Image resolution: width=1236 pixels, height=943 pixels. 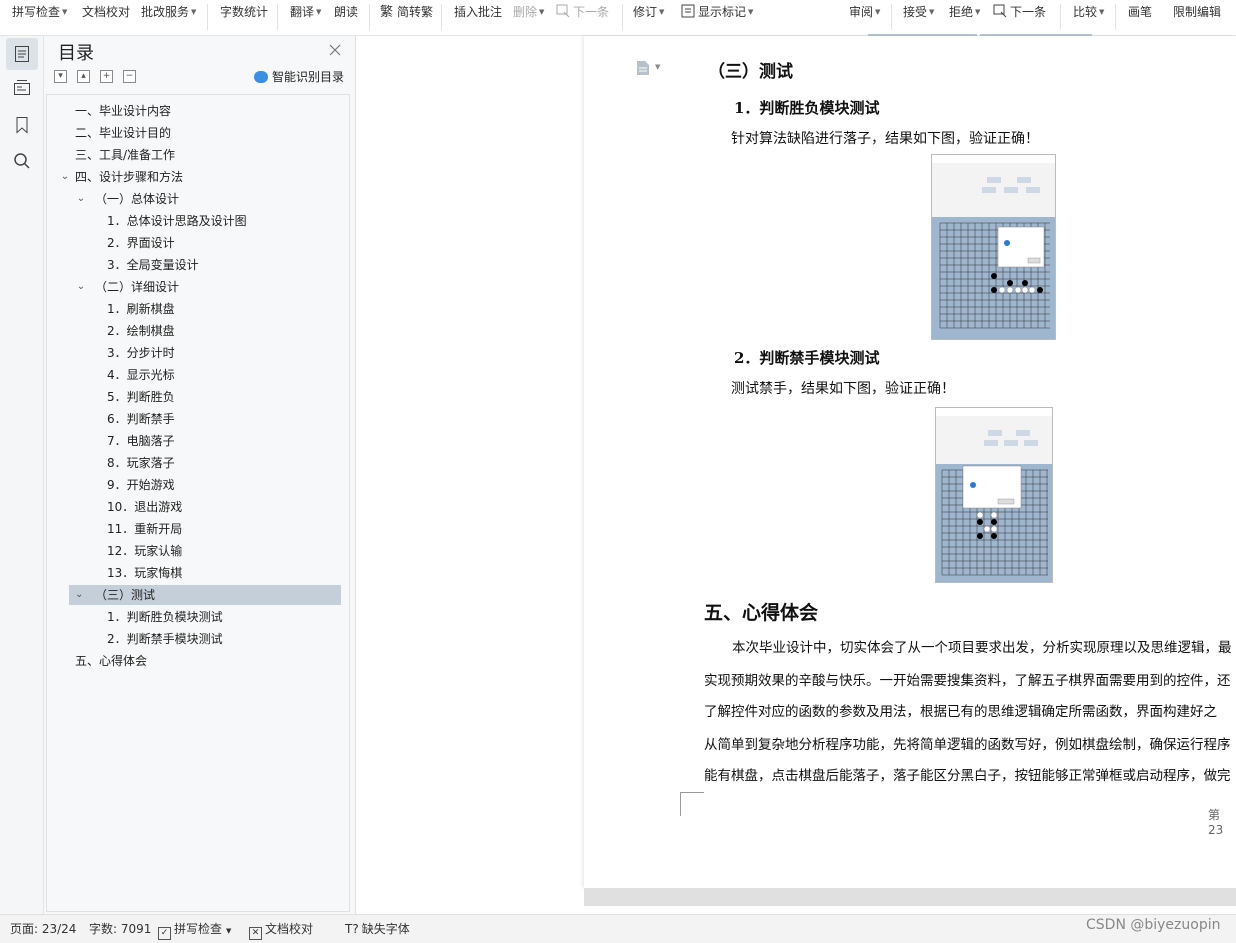 I want to click on watermark: CSDN @biyezuopin, so click(x=1153, y=925).